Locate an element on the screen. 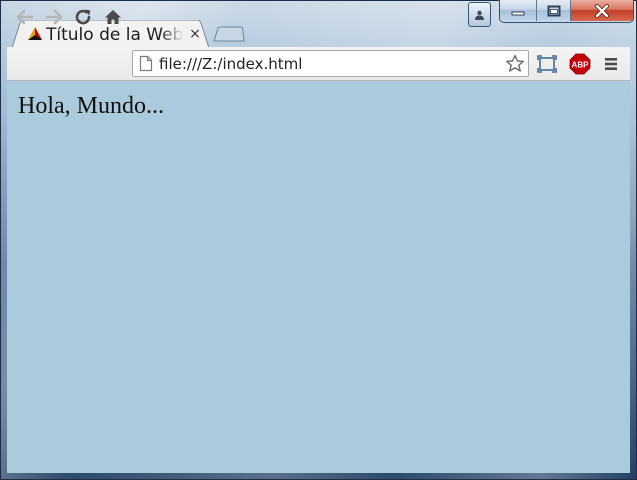 This screenshot has width=637, height=480. hamburger-menu-icon is located at coordinates (611, 64).